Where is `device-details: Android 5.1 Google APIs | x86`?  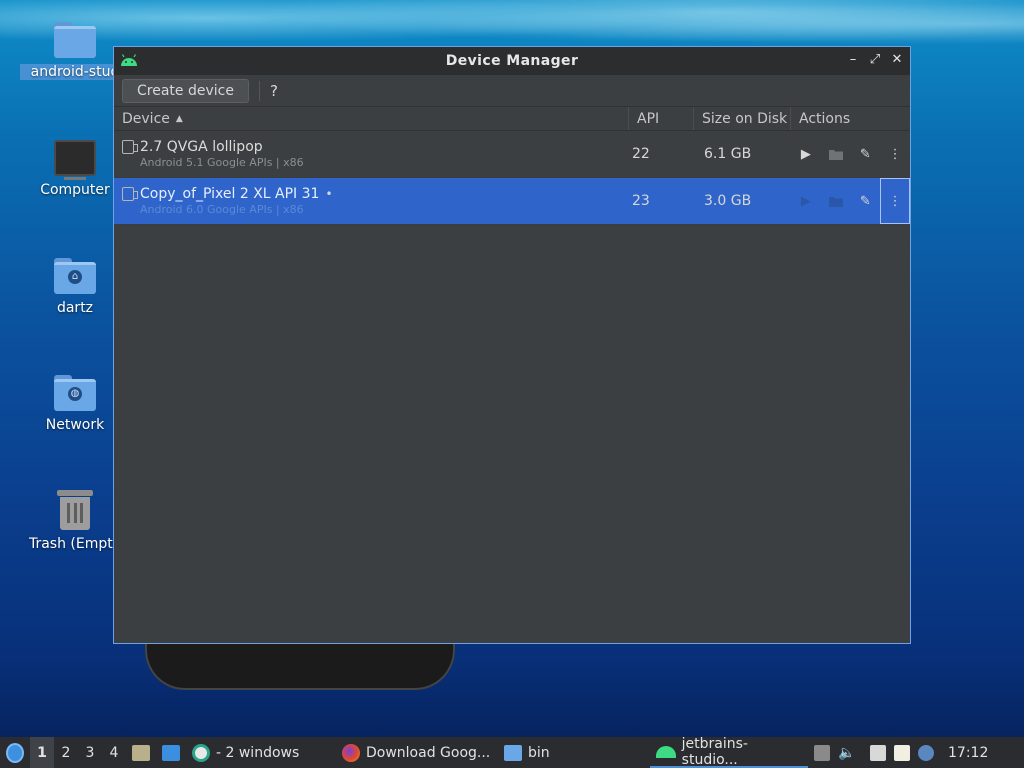
device-details: Android 5.1 Google APIs | x86 is located at coordinates (222, 162).